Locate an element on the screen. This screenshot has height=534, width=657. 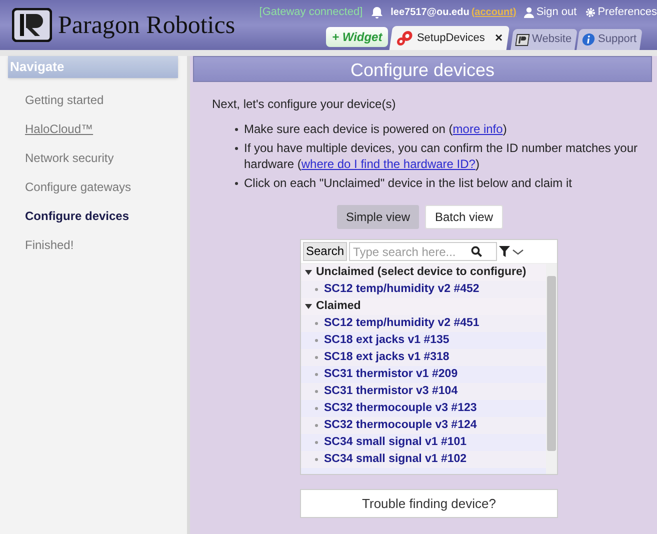
device-row: SC12 temp/humidity v2 #452 is located at coordinates (423, 289).